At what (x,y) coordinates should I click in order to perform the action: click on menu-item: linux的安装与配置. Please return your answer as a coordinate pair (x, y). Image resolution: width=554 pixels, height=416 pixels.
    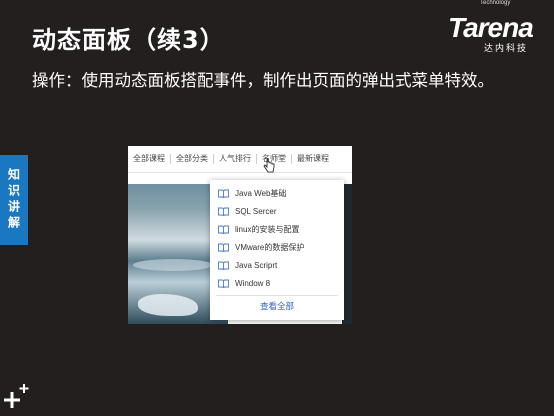
    Looking at the image, I should click on (258, 229).